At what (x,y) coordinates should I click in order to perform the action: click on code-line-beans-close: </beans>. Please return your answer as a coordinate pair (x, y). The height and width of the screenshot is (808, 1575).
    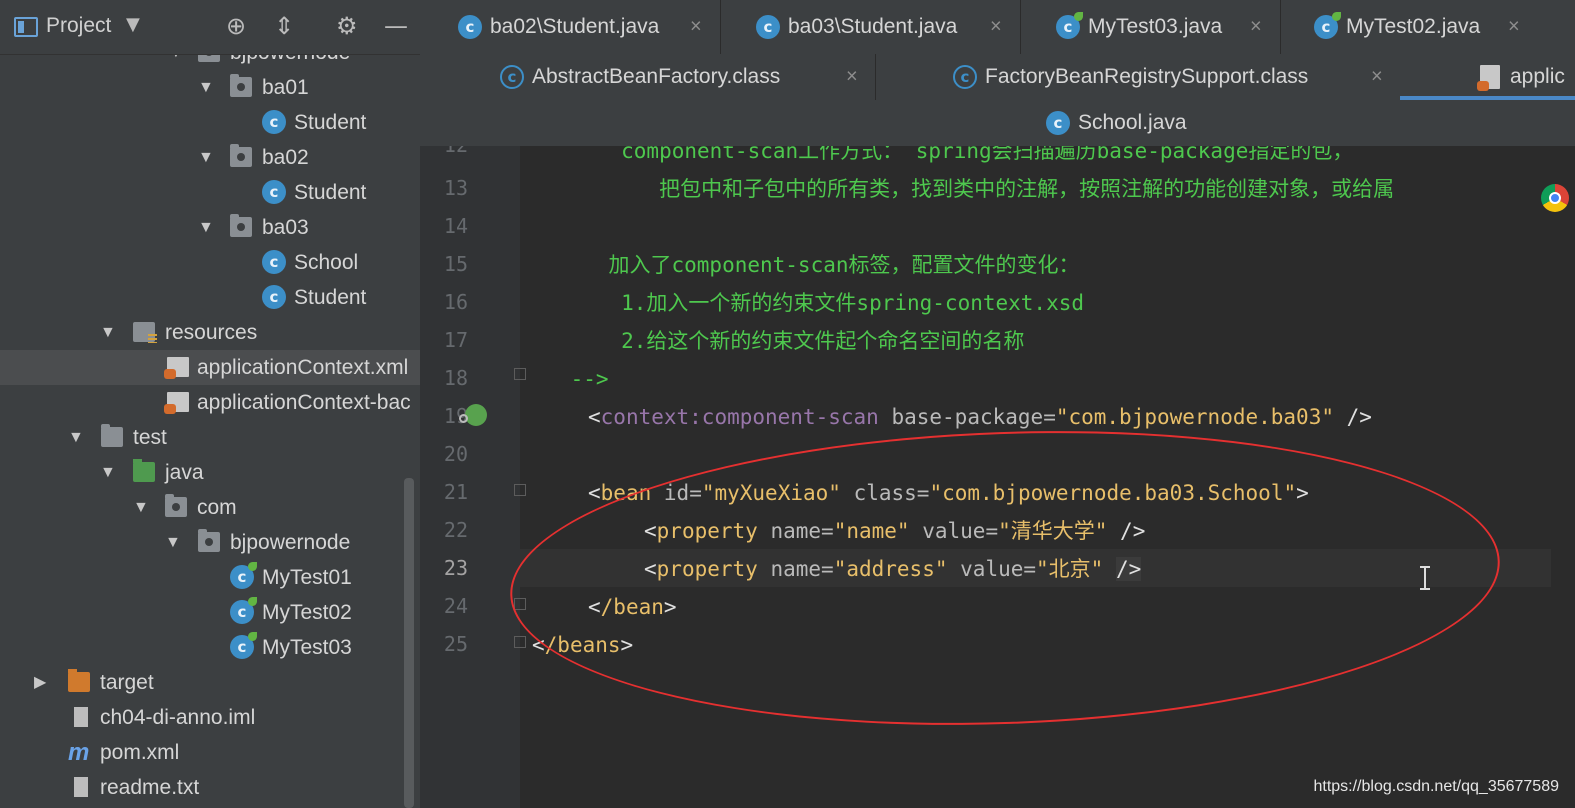
    Looking at the image, I should click on (583, 645).